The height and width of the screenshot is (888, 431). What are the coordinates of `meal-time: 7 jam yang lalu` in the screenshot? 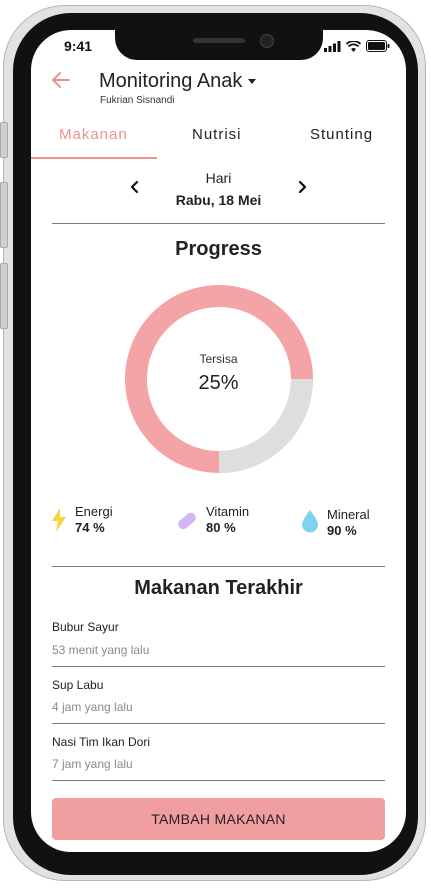 It's located at (92, 764).